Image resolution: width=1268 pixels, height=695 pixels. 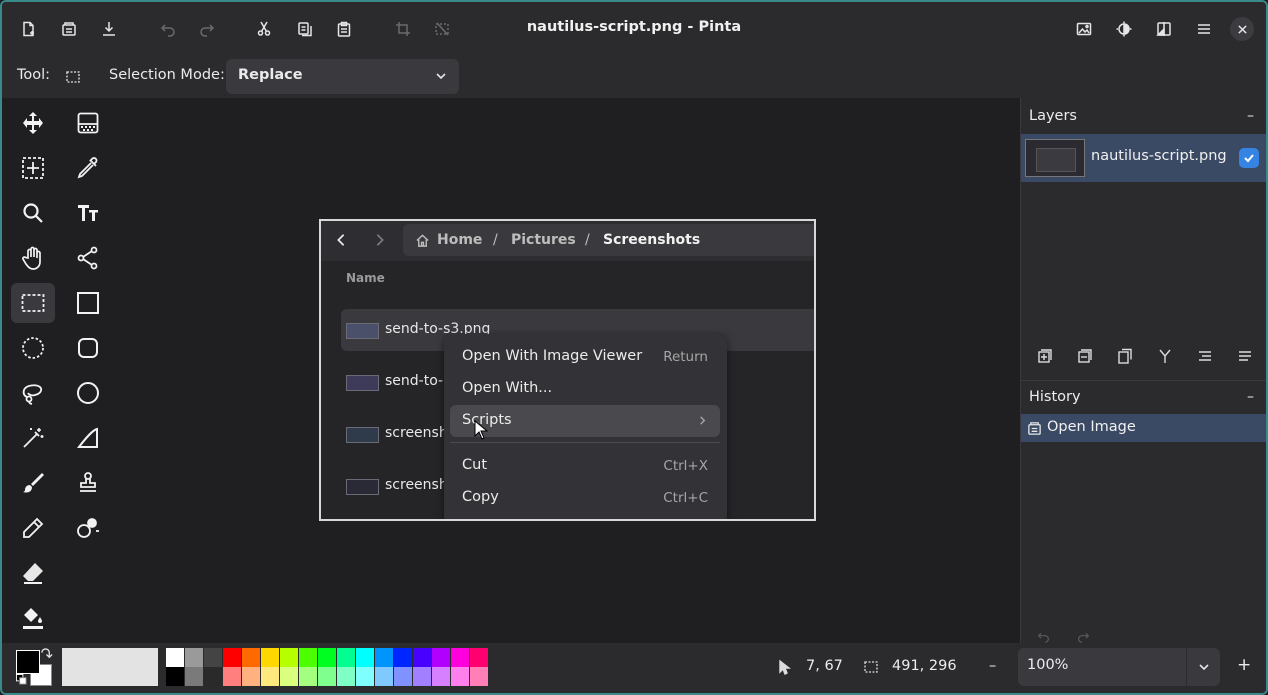 What do you see at coordinates (1119, 667) in the screenshot?
I see `zoom-combobox: 100%` at bounding box center [1119, 667].